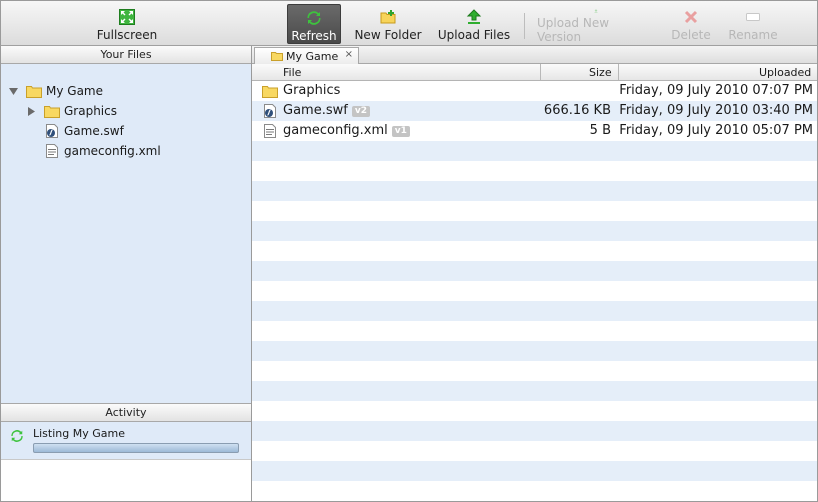 This screenshot has height=502, width=818. I want to click on chevron-right-icon, so click(31, 111).